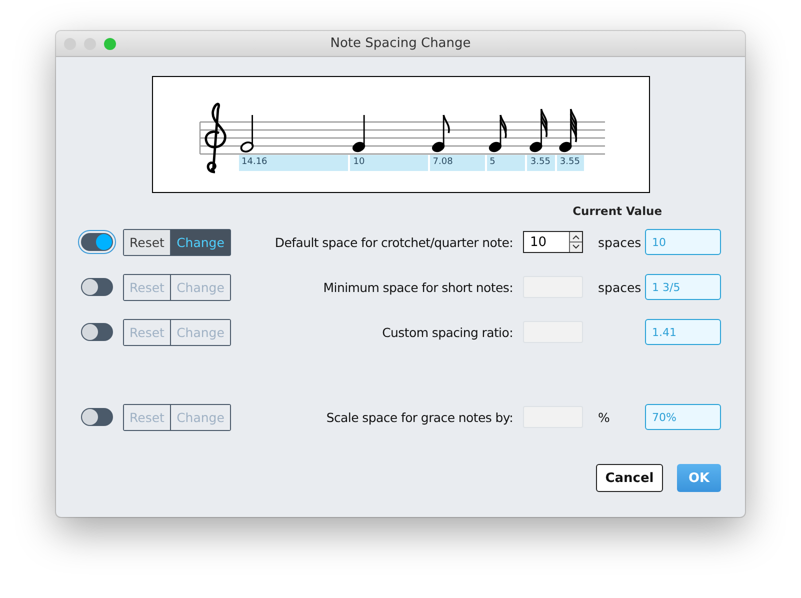 The image size is (801, 598). I want to click on field-label: Scale space for grace notes by:, so click(419, 417).